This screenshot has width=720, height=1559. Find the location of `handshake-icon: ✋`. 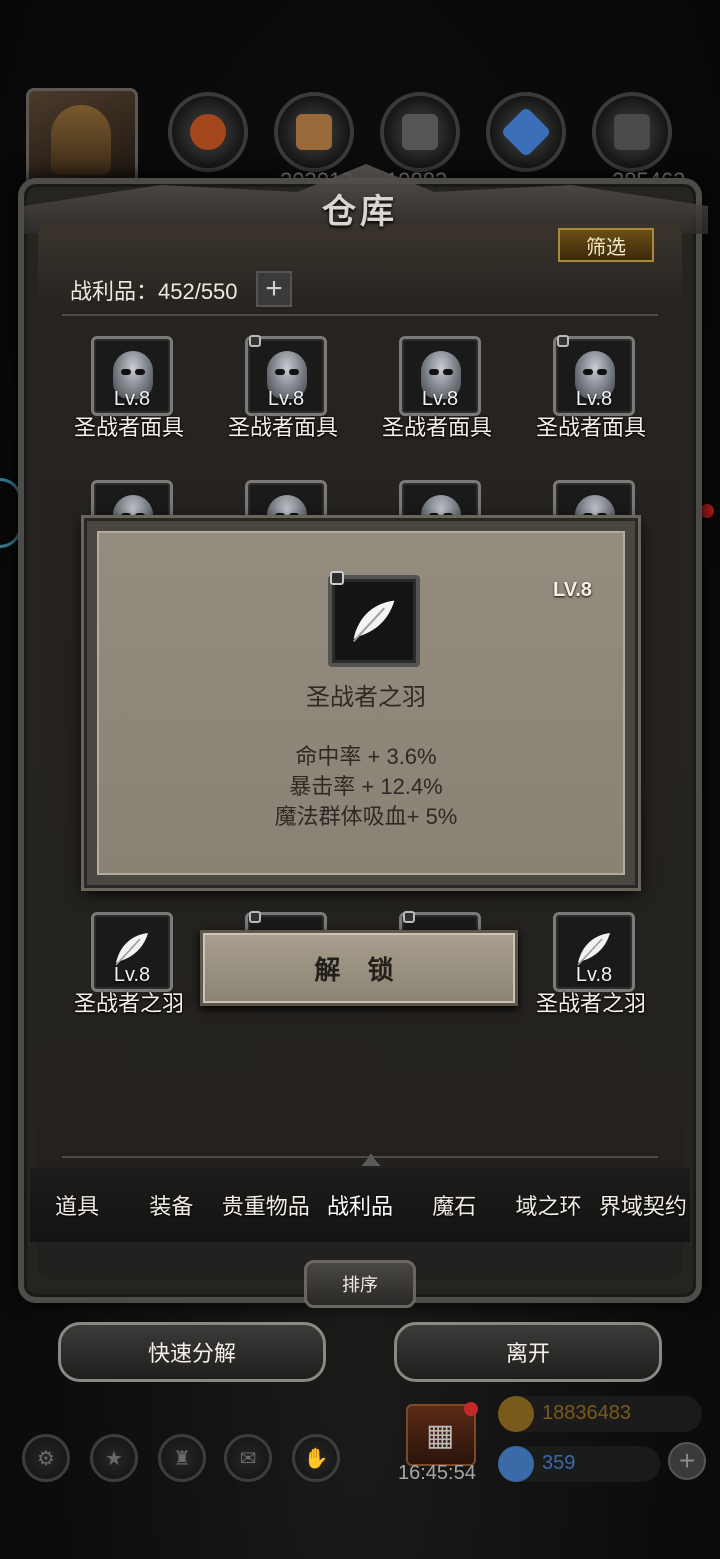

handshake-icon: ✋ is located at coordinates (316, 1458).